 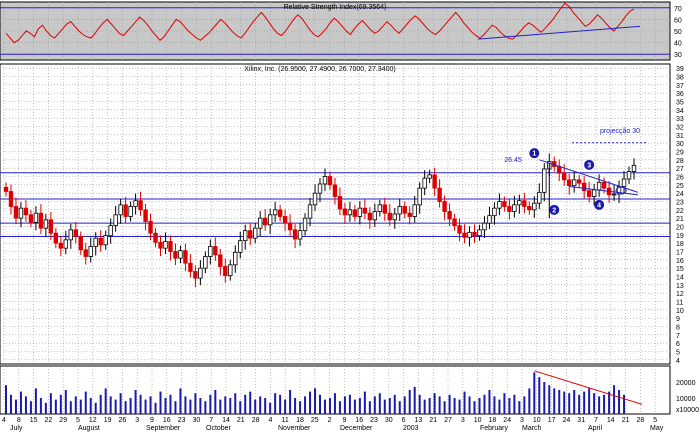 I want to click on wave-marker-label: 2, so click(x=554, y=210).